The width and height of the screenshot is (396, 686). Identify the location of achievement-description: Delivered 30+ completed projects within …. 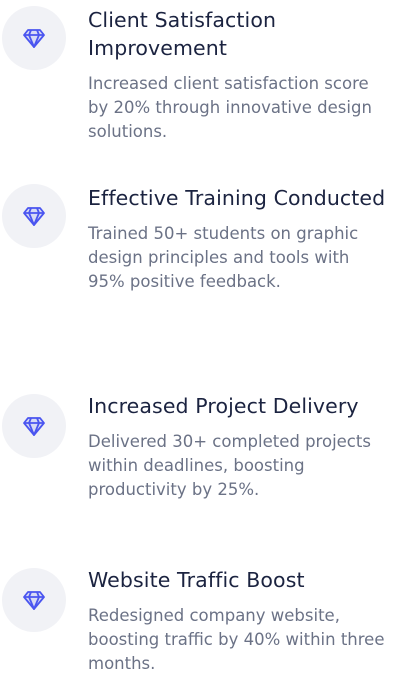
(229, 465).